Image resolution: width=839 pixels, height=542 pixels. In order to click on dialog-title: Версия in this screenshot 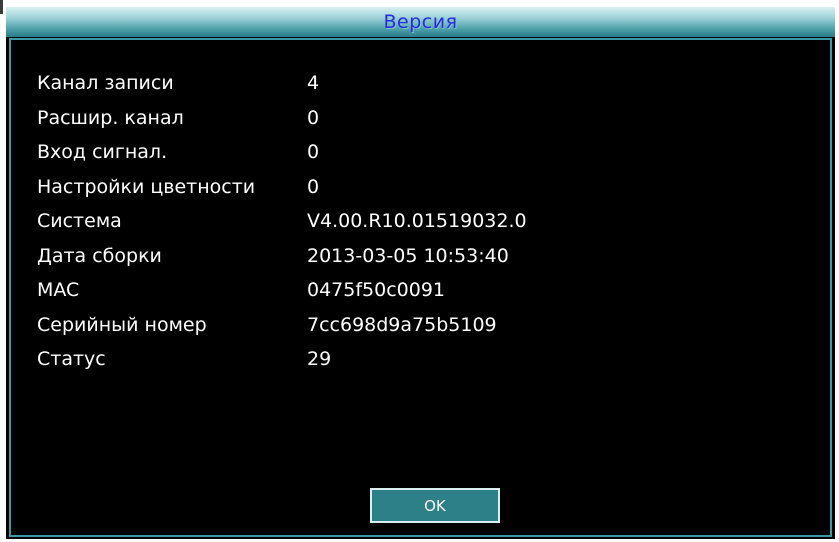, I will do `click(420, 22)`.